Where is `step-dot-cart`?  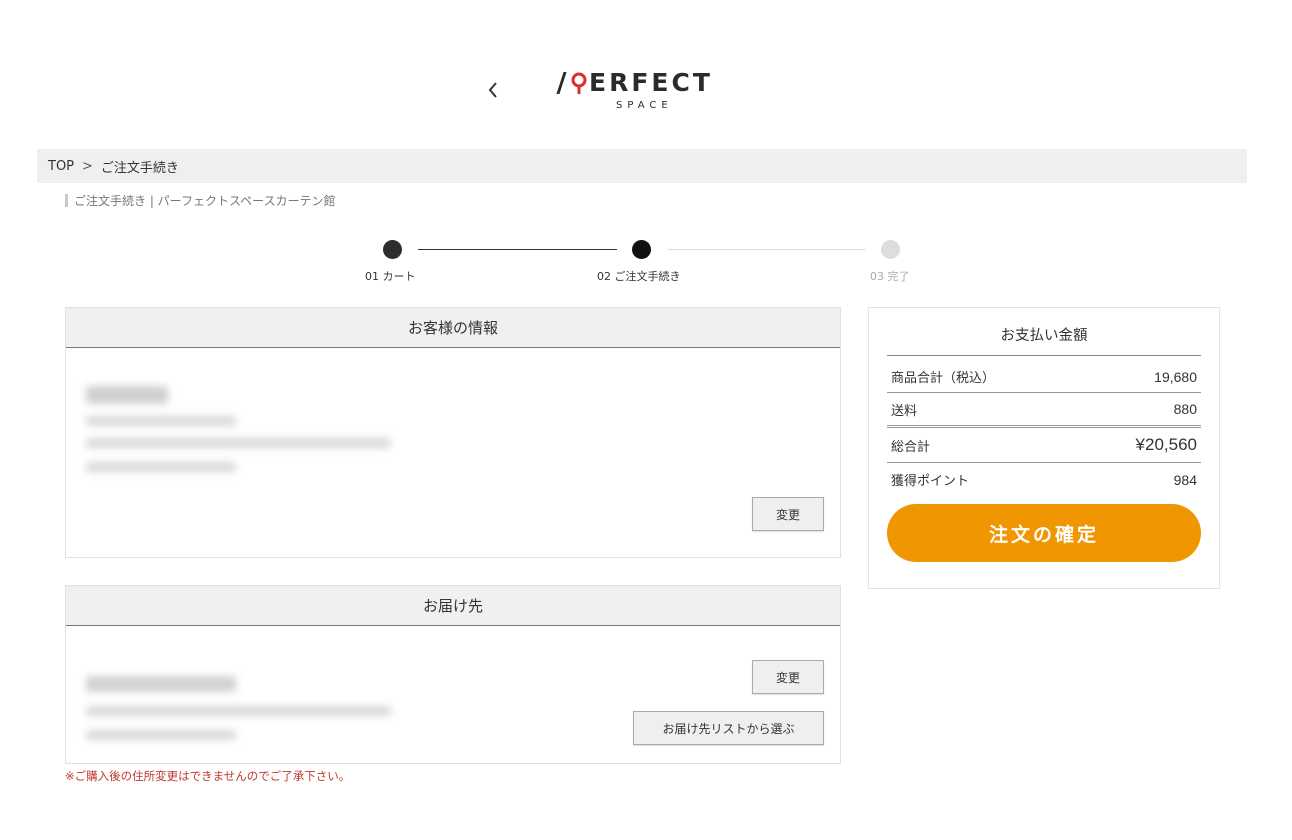
step-dot-cart is located at coordinates (392, 249).